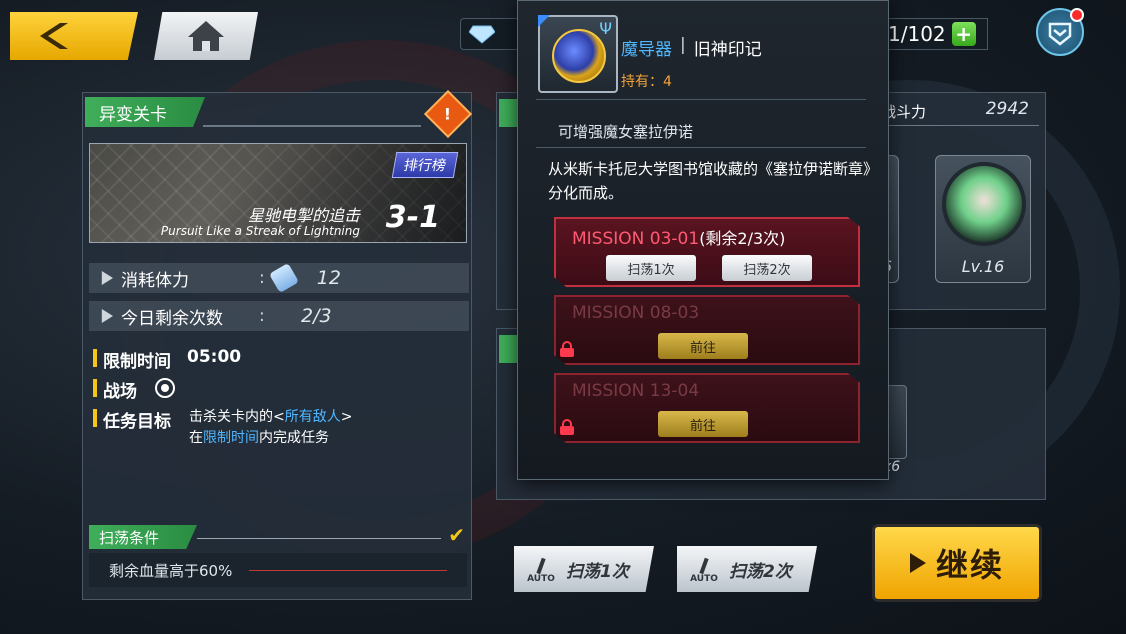 The width and height of the screenshot is (1126, 634). What do you see at coordinates (651, 268) in the screenshot?
I see `mission-sweep-once-button: 扫荡1次` at bounding box center [651, 268].